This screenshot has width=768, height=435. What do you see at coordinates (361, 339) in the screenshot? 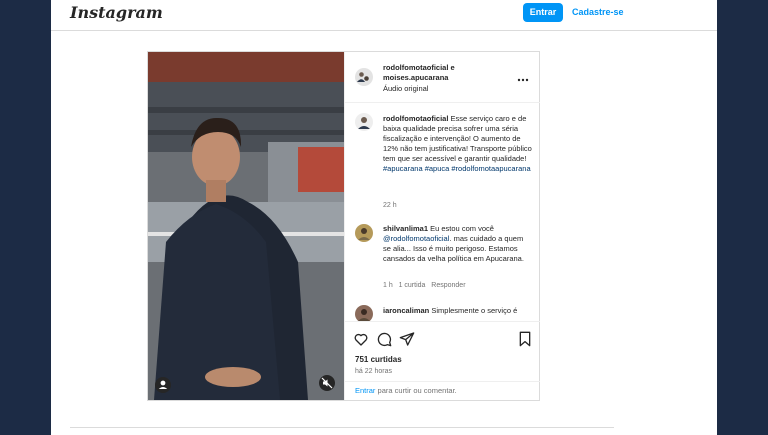
I see `heart-icon` at bounding box center [361, 339].